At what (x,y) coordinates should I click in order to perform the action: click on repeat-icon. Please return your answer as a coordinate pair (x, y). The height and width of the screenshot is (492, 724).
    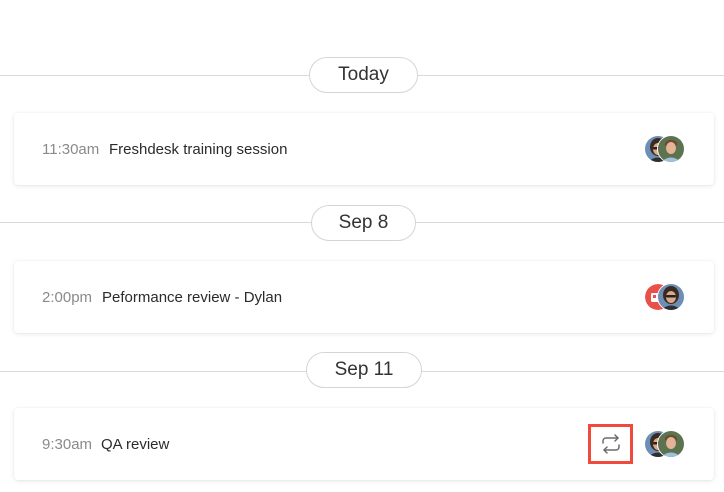
    Looking at the image, I should click on (610, 444).